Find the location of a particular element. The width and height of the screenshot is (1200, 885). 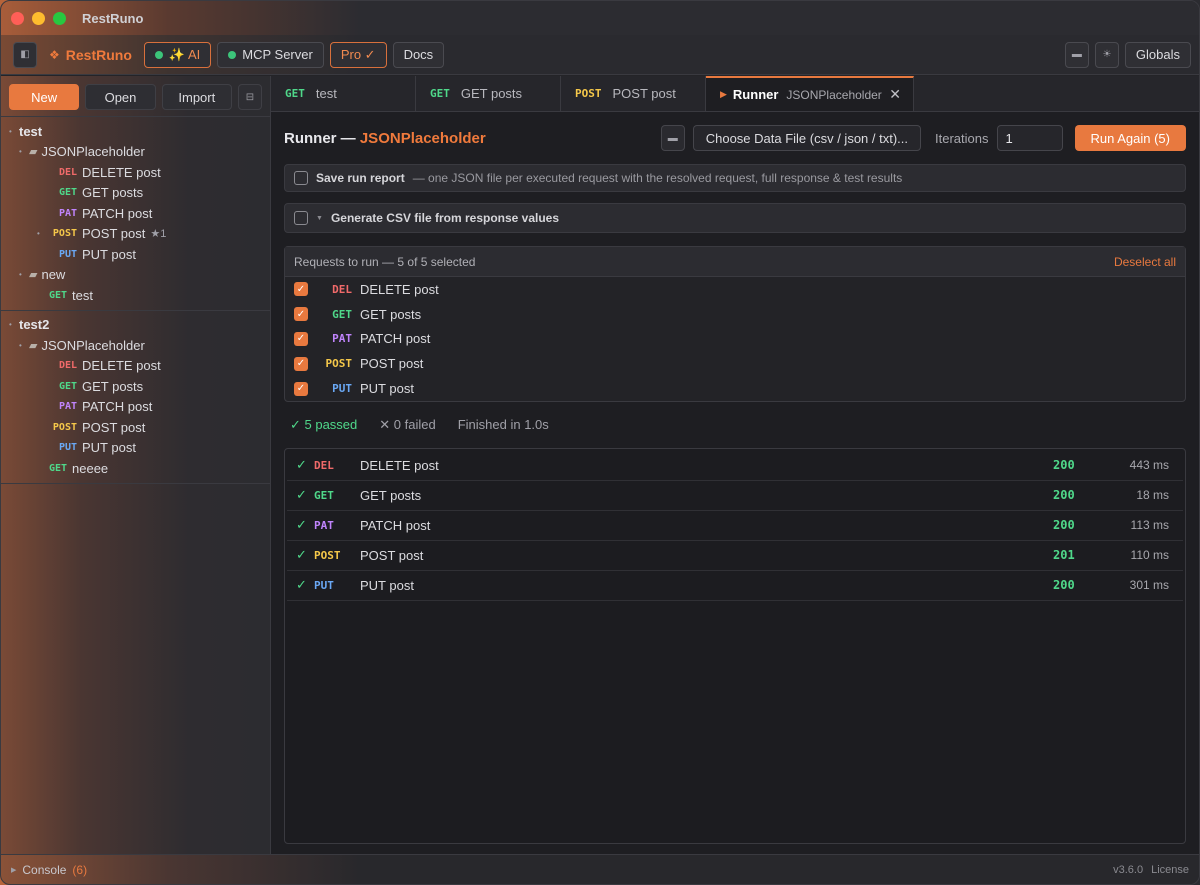

list-item: ✓ GET GET posts is located at coordinates (735, 314).